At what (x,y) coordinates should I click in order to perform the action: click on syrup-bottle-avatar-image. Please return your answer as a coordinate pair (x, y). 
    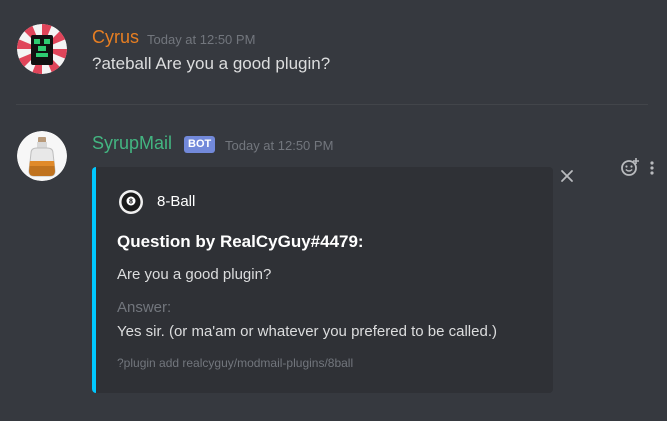
    Looking at the image, I should click on (42, 156).